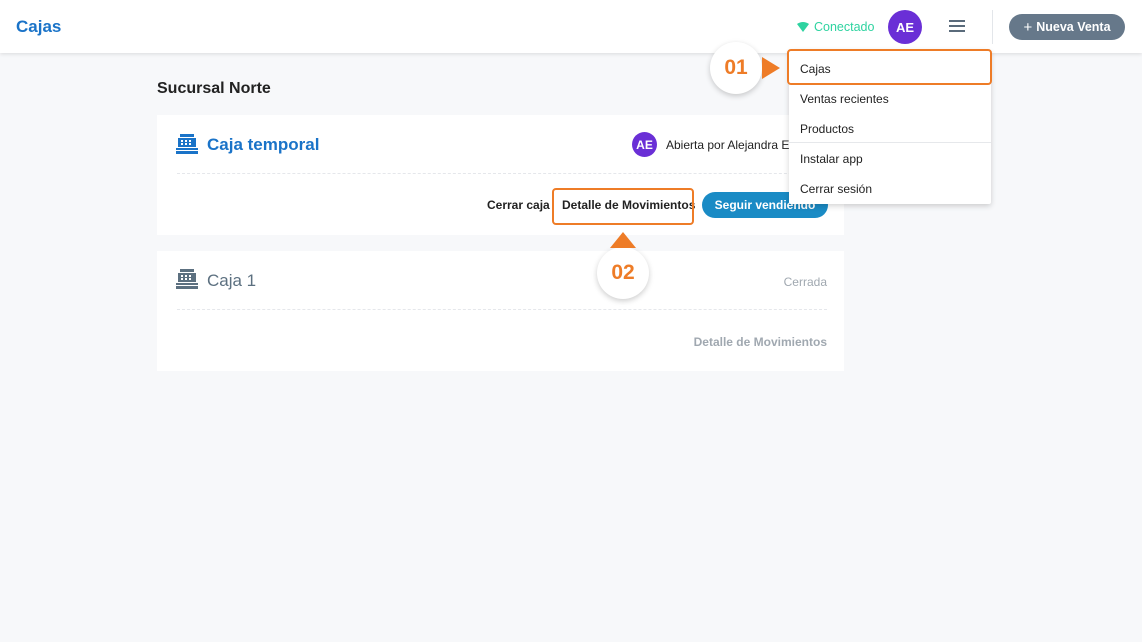 Image resolution: width=1142 pixels, height=642 pixels. What do you see at coordinates (1073, 27) in the screenshot?
I see `new-sale-label: Nueva Venta` at bounding box center [1073, 27].